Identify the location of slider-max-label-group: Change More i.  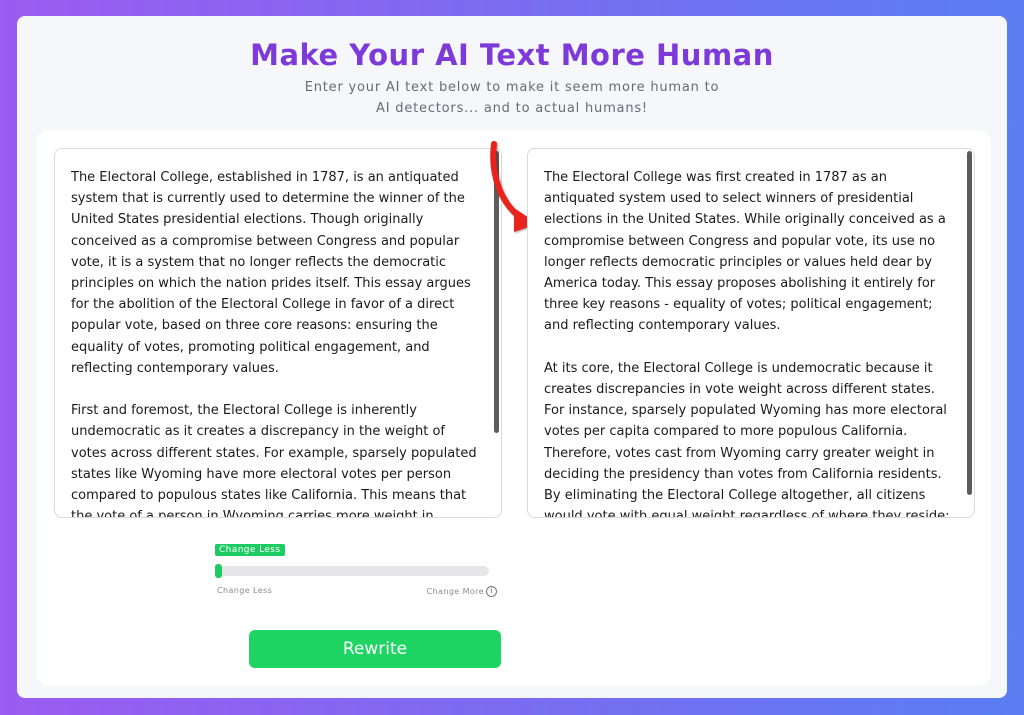
(462, 591).